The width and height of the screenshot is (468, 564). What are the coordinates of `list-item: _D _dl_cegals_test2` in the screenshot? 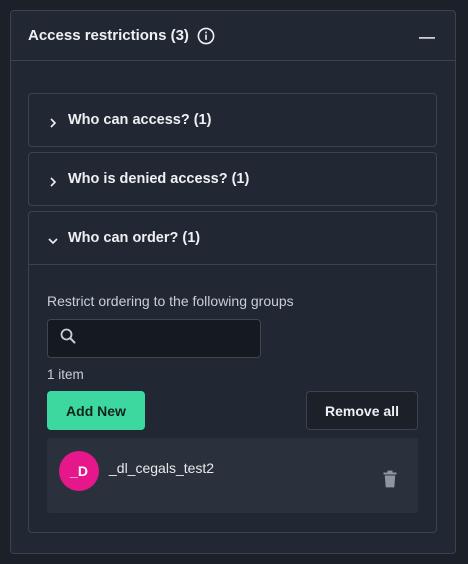 It's located at (232, 475).